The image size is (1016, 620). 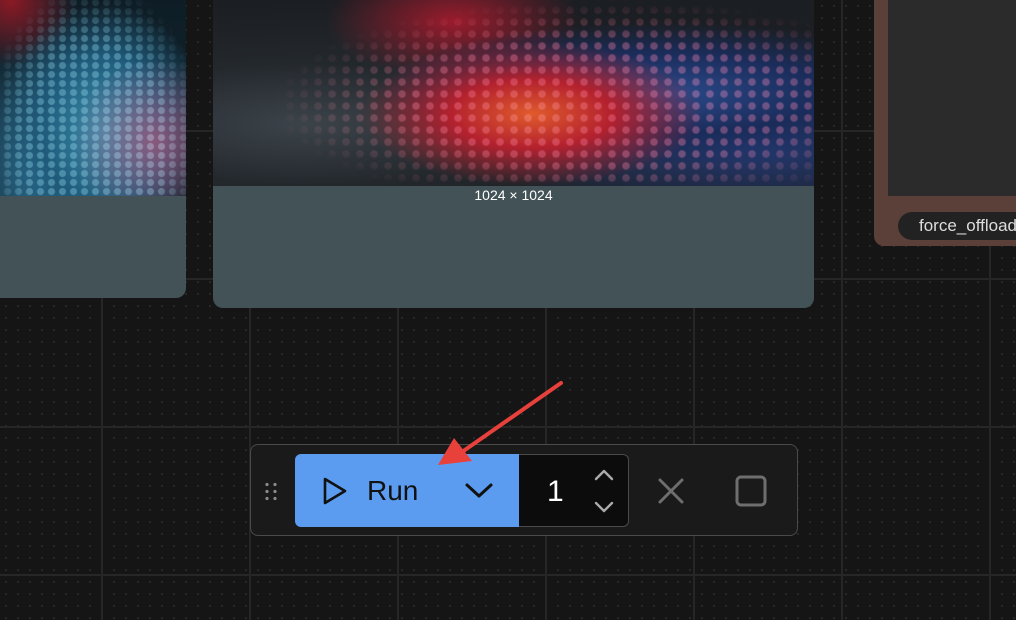 I want to click on batch-count-input, so click(x=562, y=492).